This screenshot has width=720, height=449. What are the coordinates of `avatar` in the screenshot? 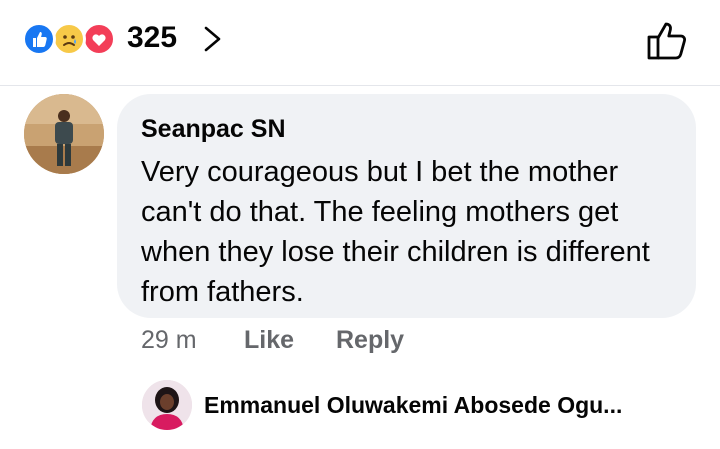 It's located at (64, 134).